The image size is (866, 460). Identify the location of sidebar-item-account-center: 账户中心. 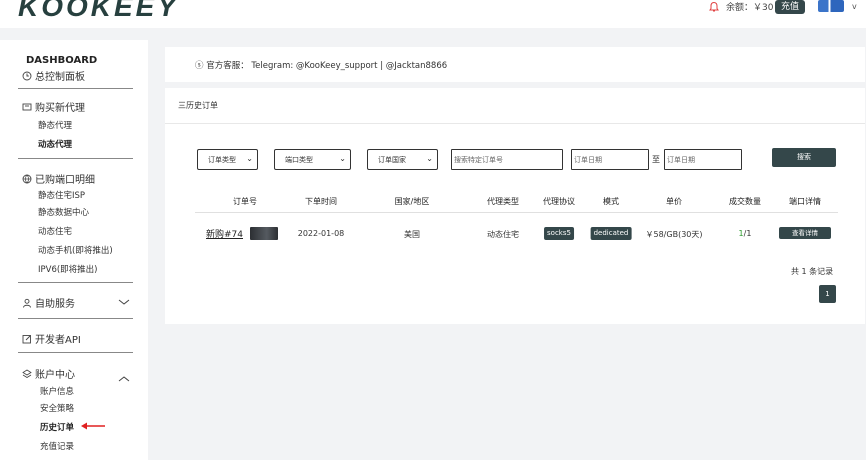
(48, 373).